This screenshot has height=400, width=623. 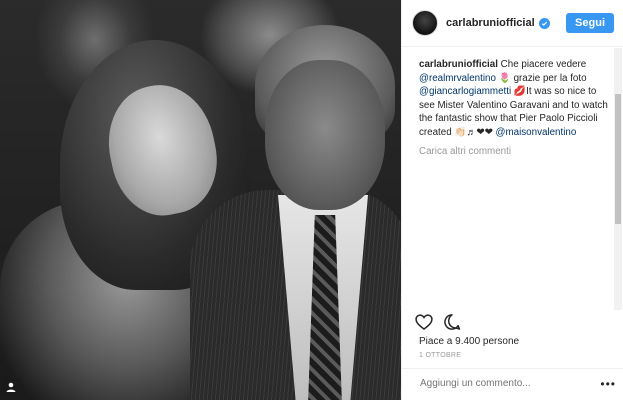 What do you see at coordinates (541, 78) in the screenshot?
I see `caption-text: 🌷 grazie per la foto` at bounding box center [541, 78].